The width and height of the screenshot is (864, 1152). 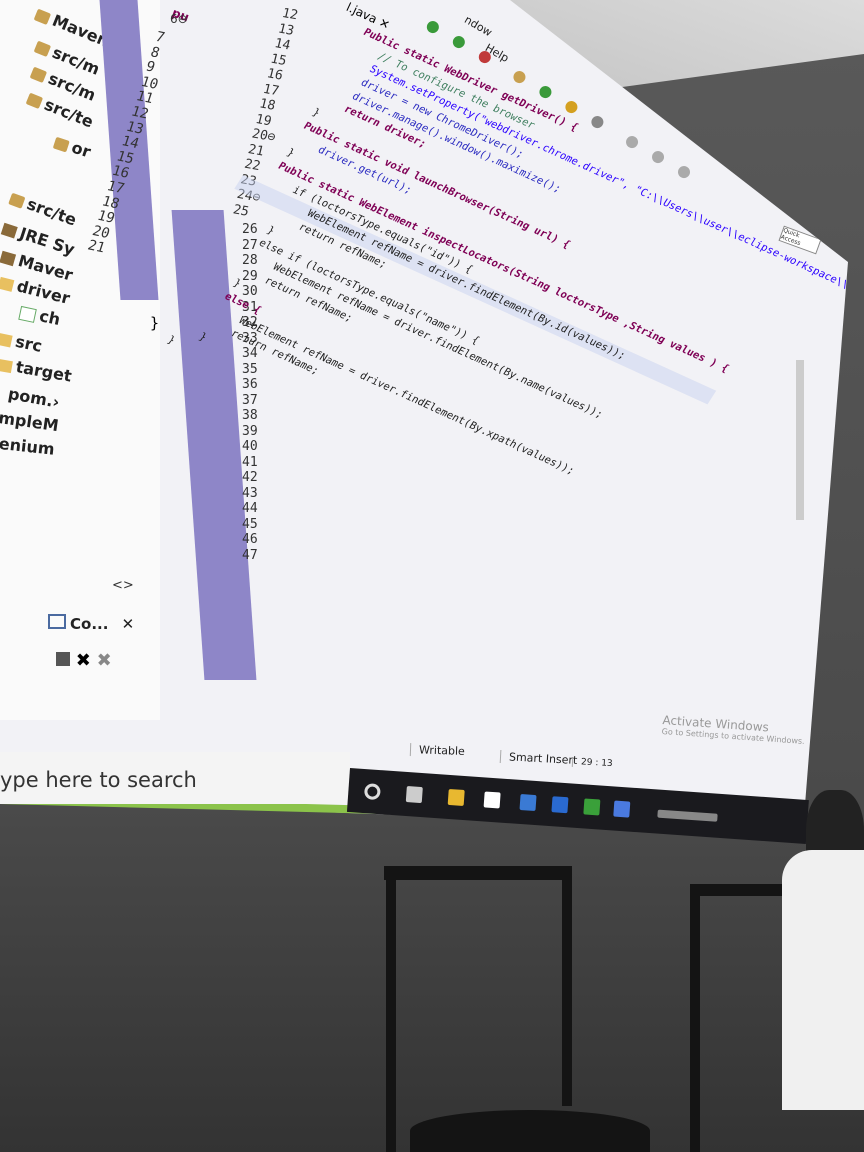 I want to click on tree-item: mpleM, so click(x=30, y=421).